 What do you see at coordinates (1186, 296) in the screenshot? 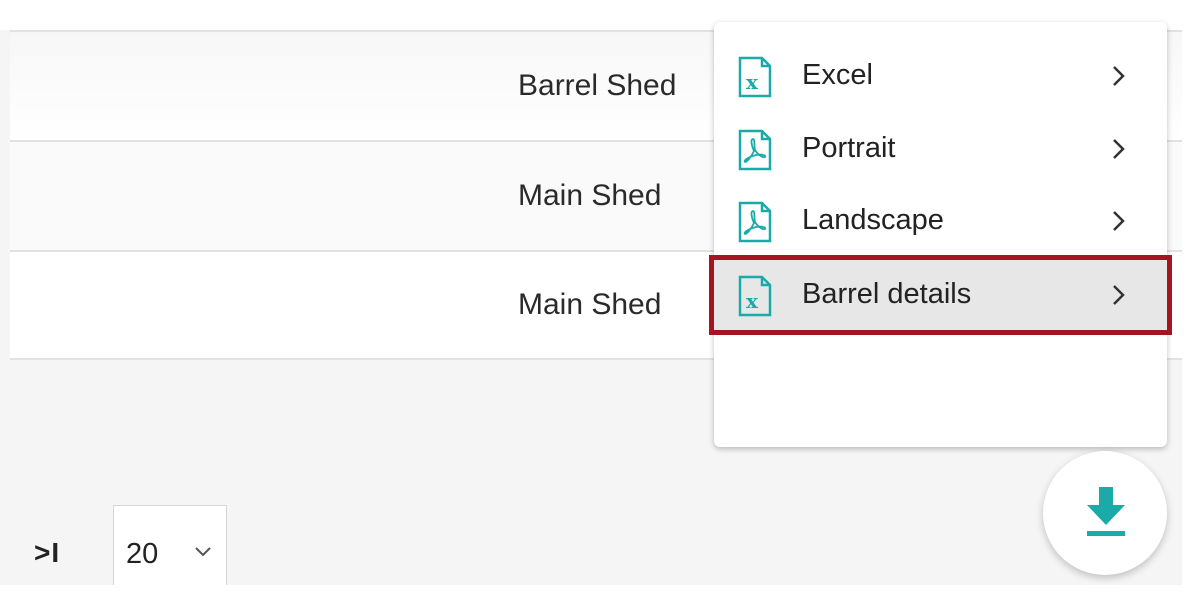
I see `right-edge` at bounding box center [1186, 296].